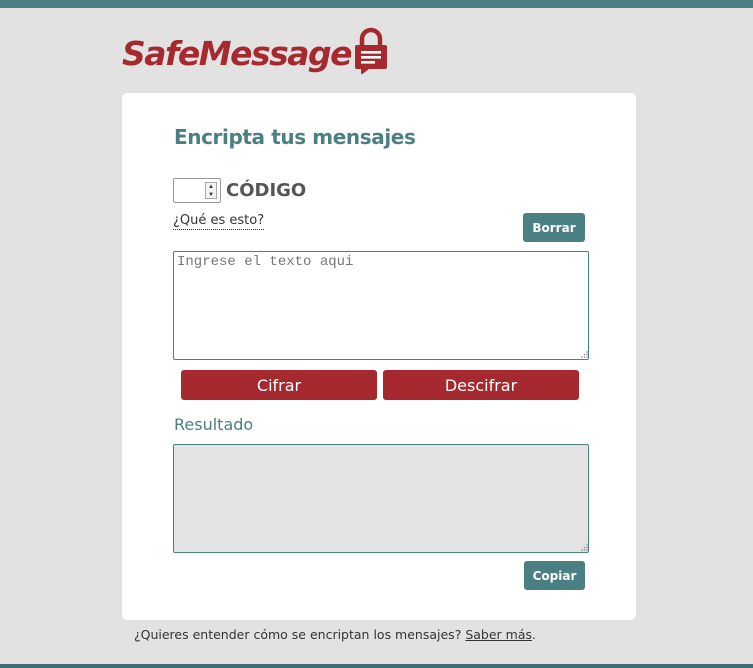  Describe the element at coordinates (214, 424) in the screenshot. I see `result-label: Resultado` at that location.